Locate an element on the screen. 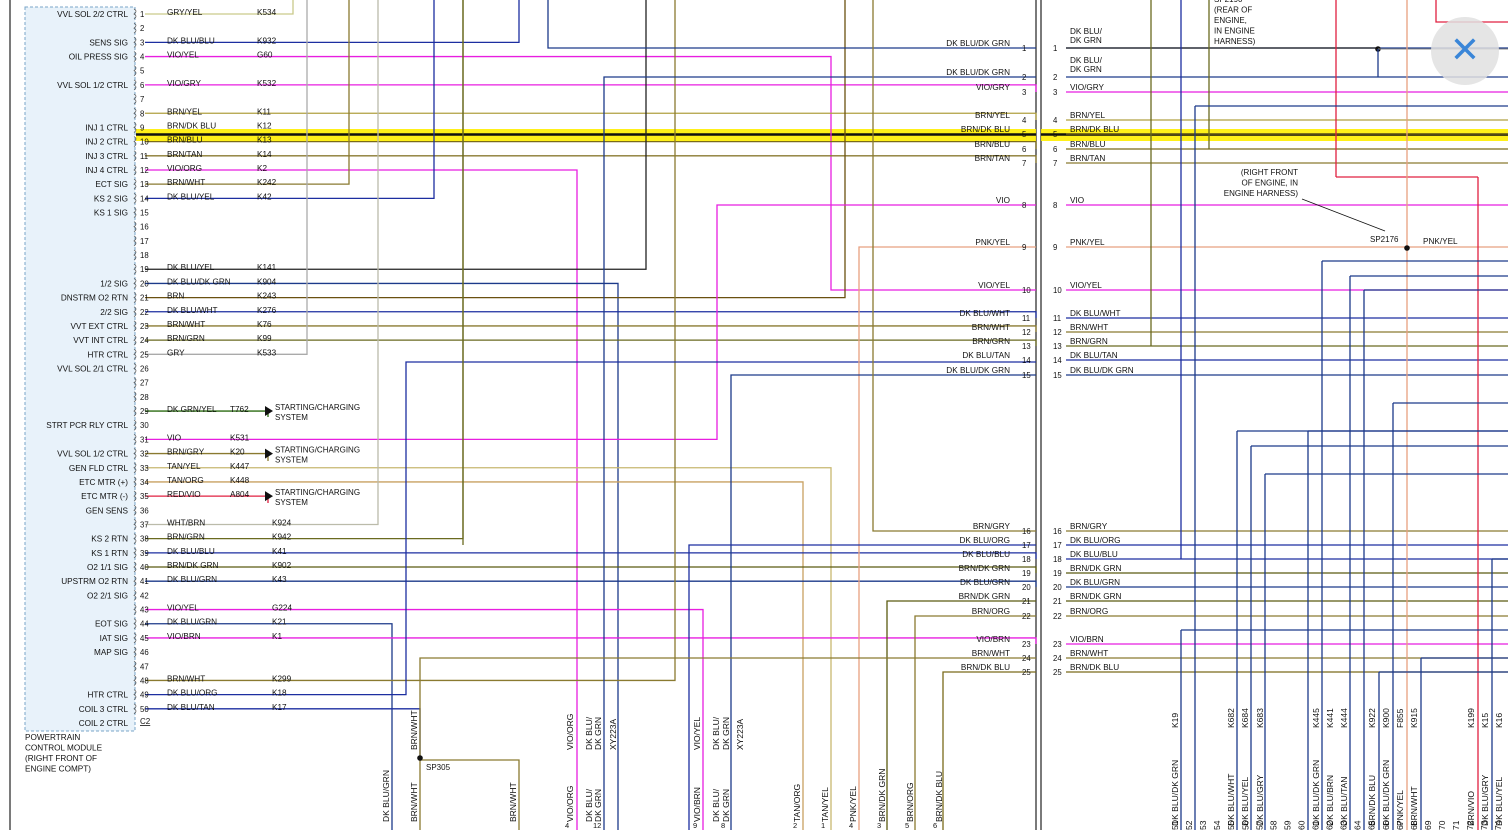  vertical-wire-label: DK GRN is located at coordinates (598, 733).